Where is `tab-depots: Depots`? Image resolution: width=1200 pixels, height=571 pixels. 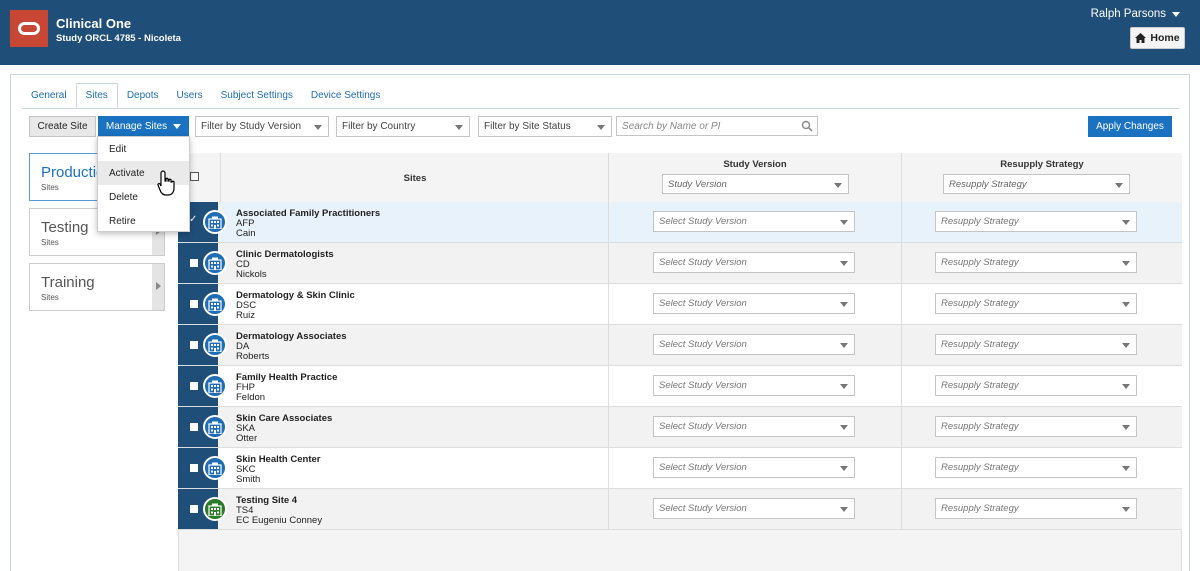 tab-depots: Depots is located at coordinates (143, 95).